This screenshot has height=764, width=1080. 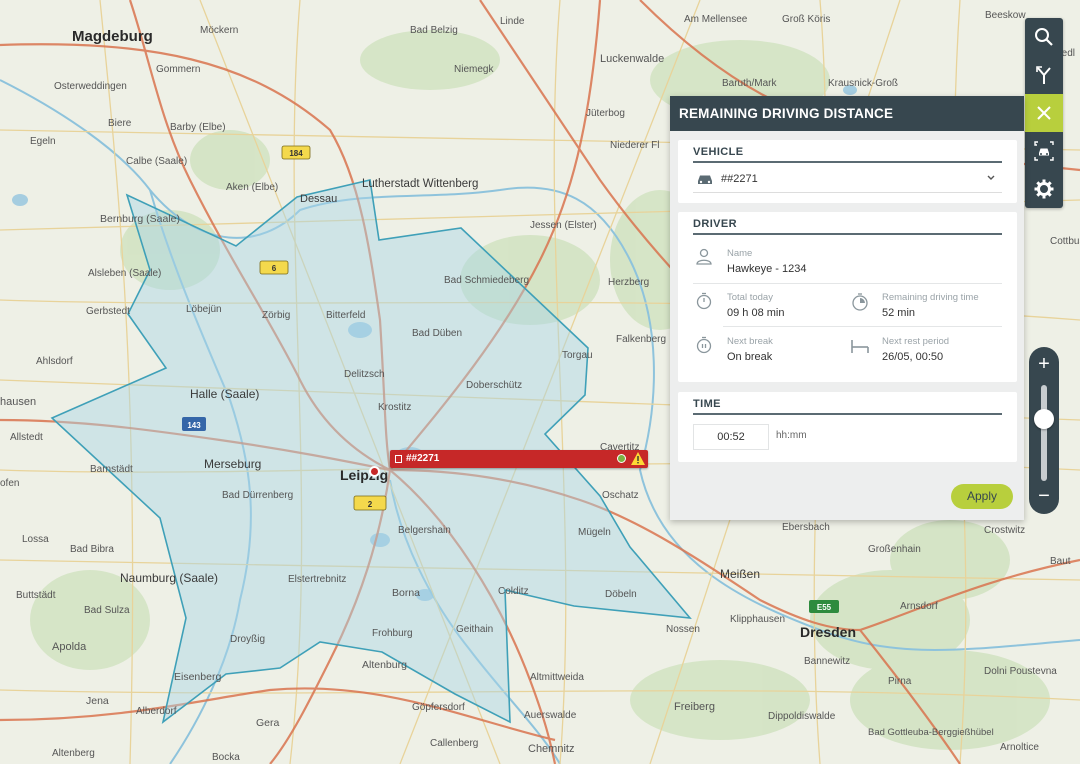 What do you see at coordinates (718, 152) in the screenshot?
I see `vehicle-section-title: VEHICLE` at bounding box center [718, 152].